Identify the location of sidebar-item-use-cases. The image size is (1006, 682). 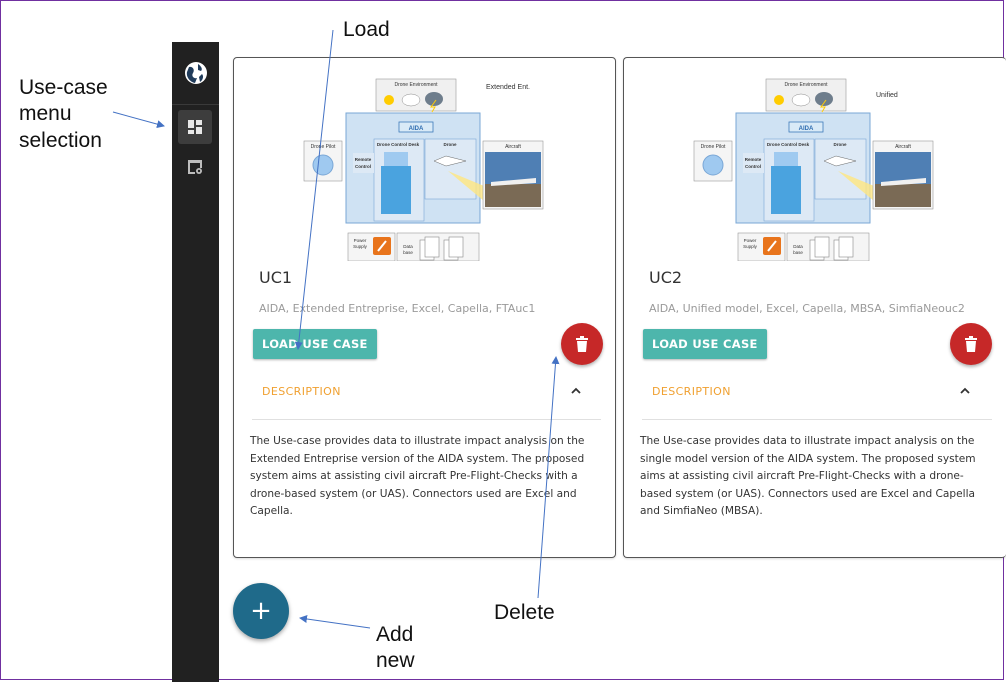
(195, 127).